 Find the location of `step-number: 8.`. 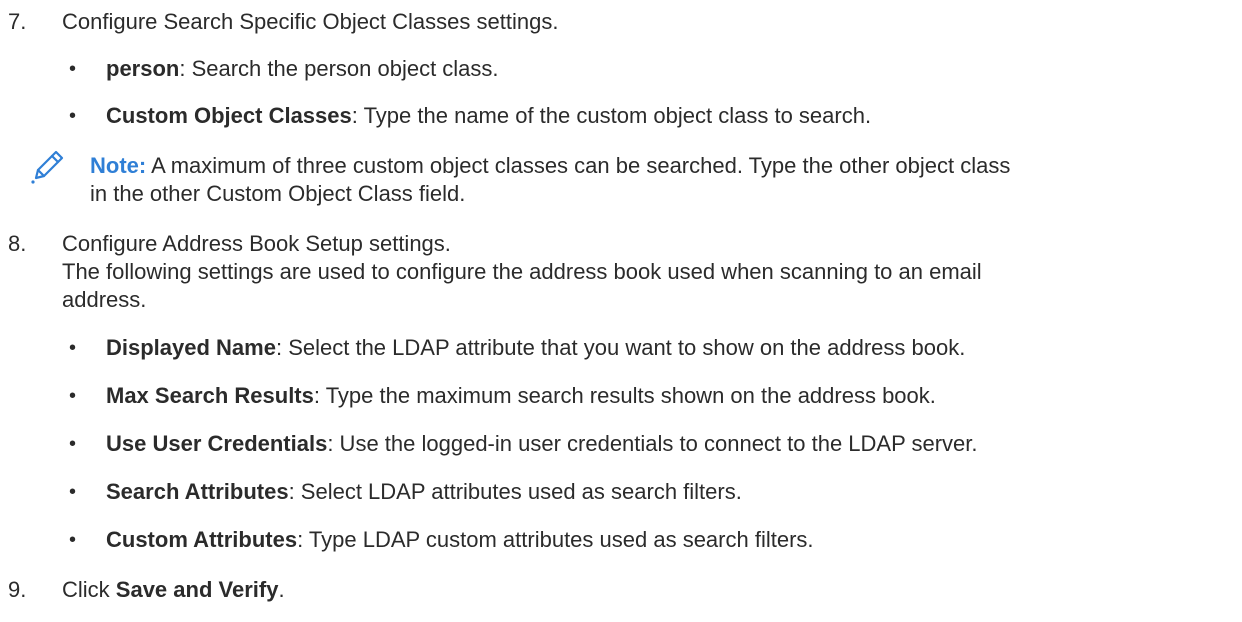

step-number: 8. is located at coordinates (17, 243).